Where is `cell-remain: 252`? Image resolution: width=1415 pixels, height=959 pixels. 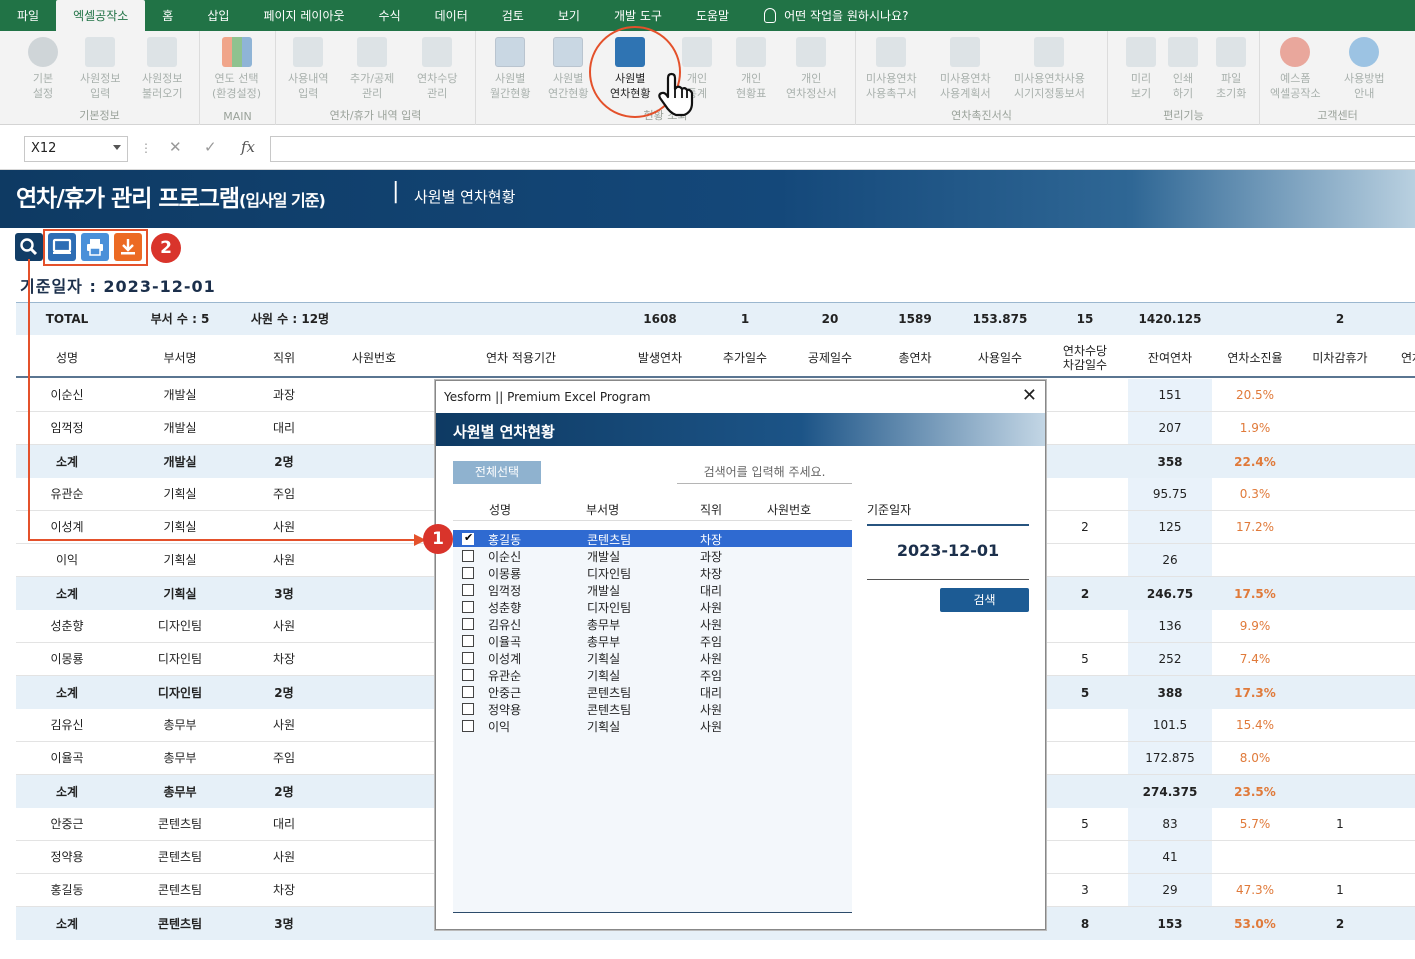
cell-remain: 252 is located at coordinates (1170, 659).